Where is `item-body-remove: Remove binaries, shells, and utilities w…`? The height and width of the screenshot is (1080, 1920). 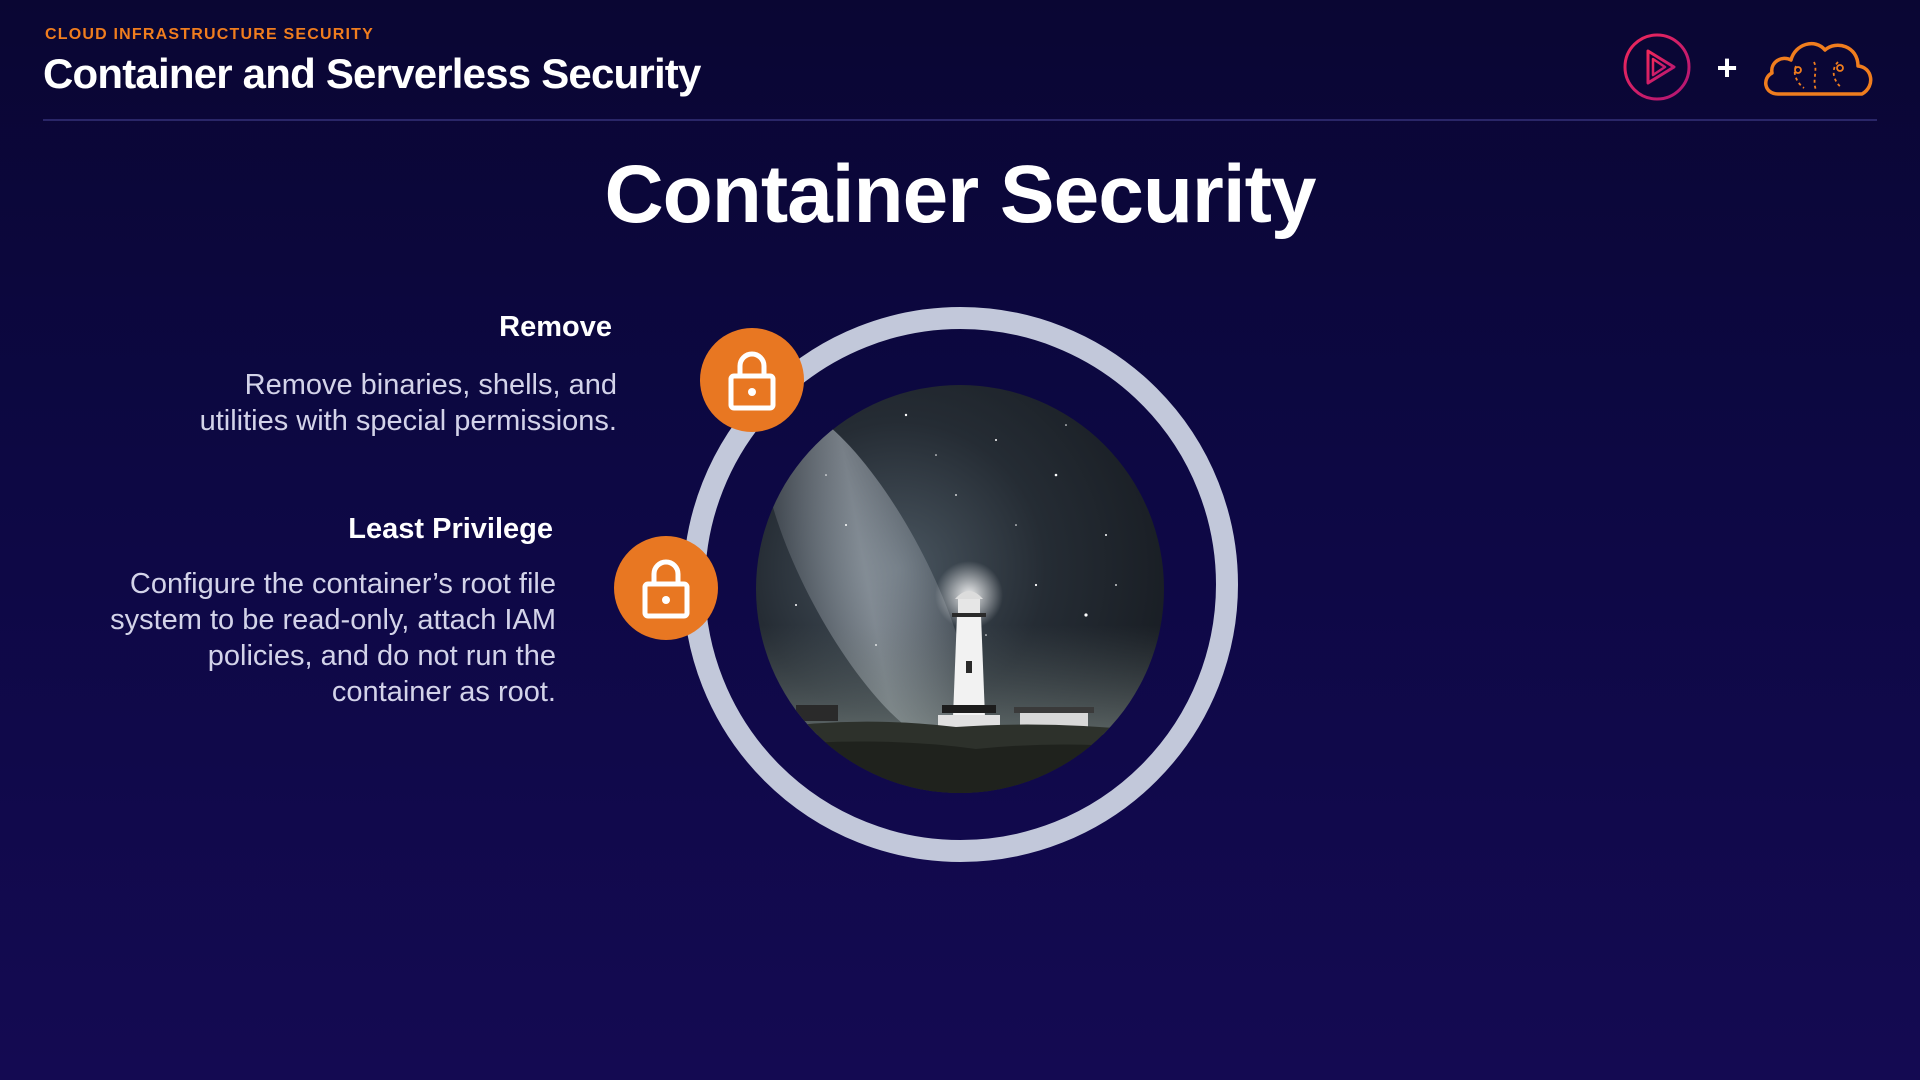 item-body-remove: Remove binaries, shells, and utilities w… is located at coordinates (408, 403).